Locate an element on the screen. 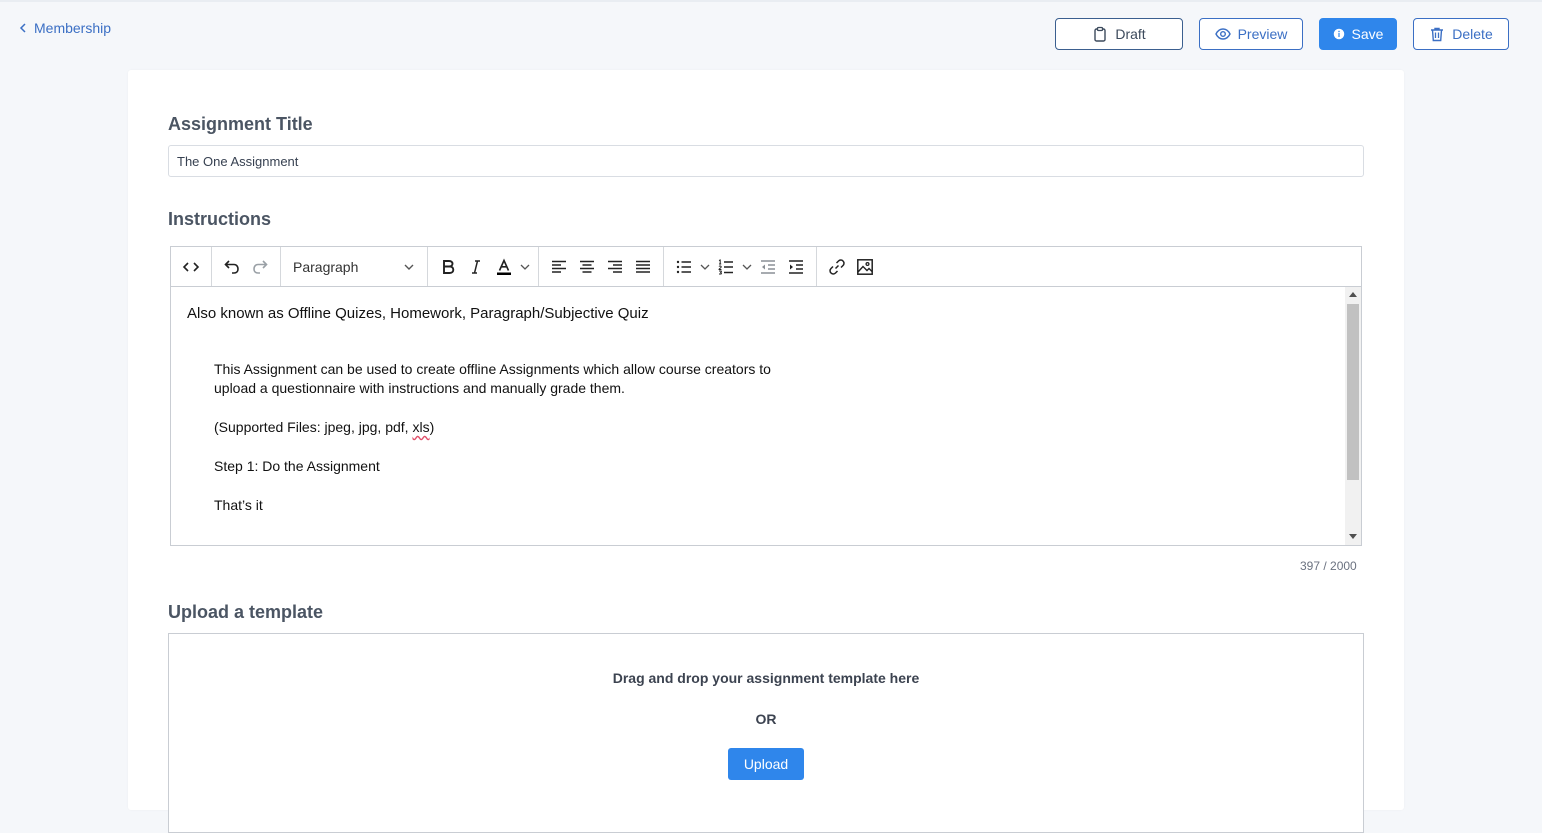  code-icon is located at coordinates (191, 266).